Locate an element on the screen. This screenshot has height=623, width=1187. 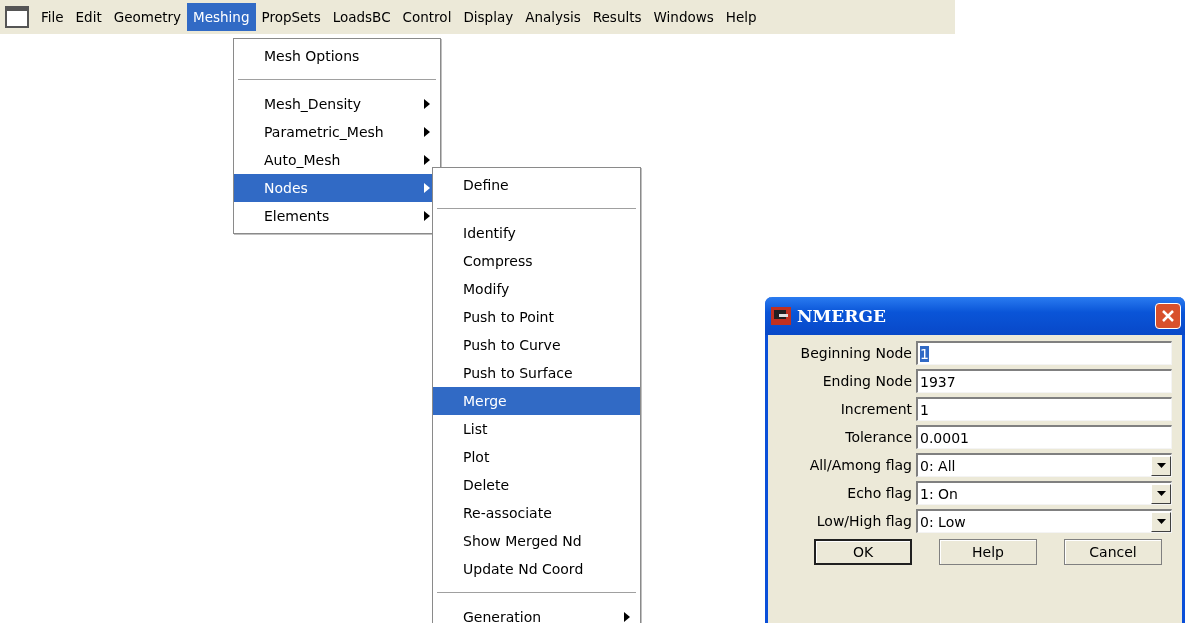
dropdown-field: 0: All is located at coordinates (1044, 465).